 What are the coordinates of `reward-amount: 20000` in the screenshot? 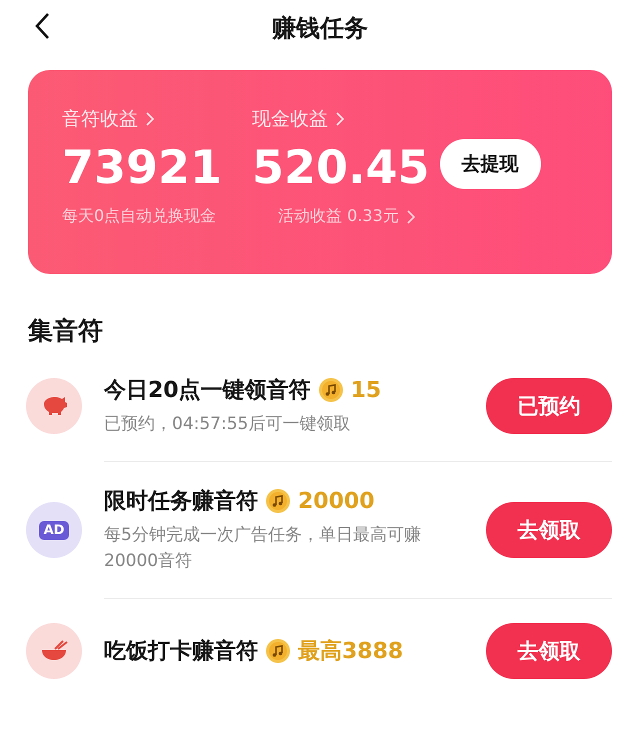 It's located at (336, 501).